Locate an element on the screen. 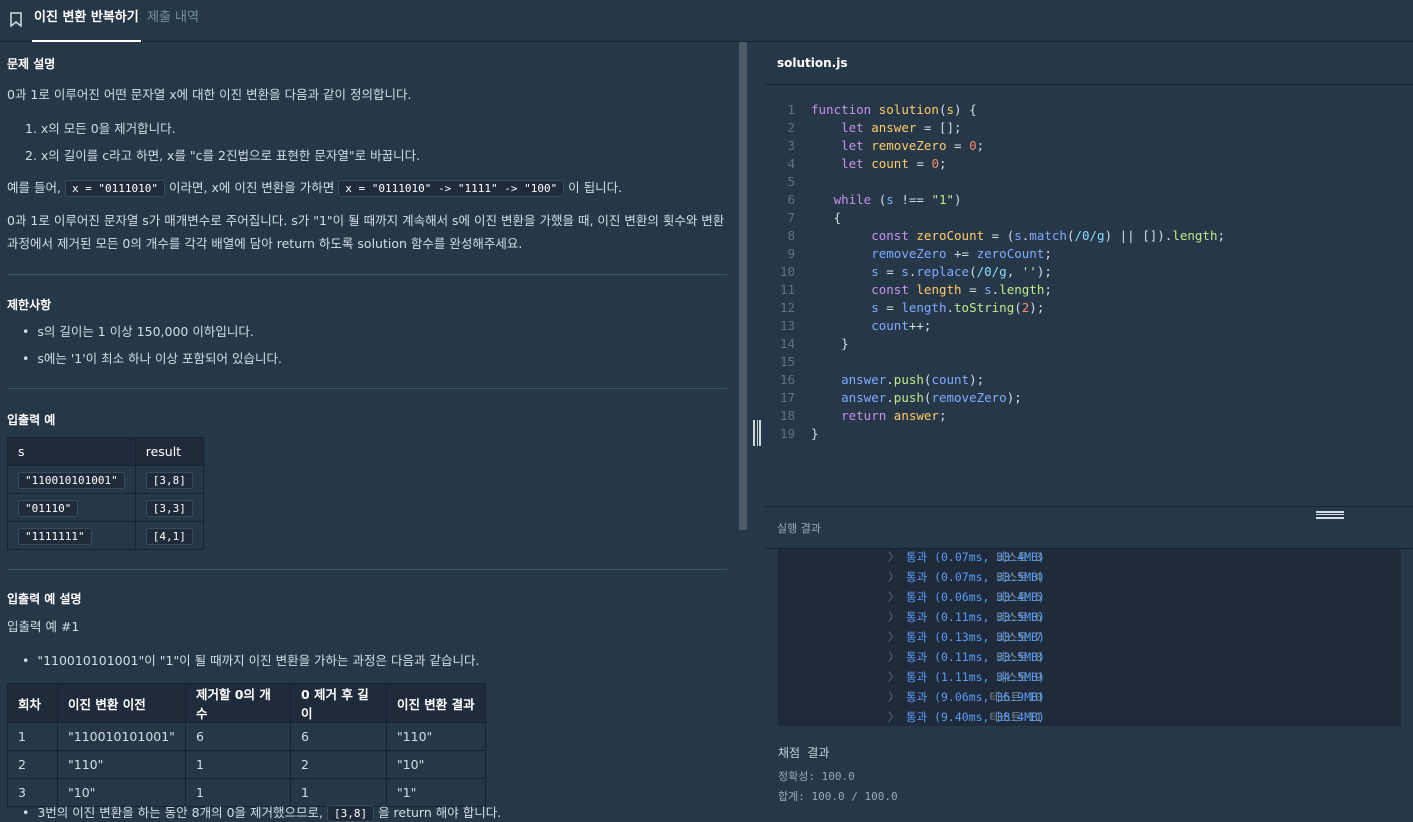 The width and height of the screenshot is (1413, 822). table-cell: [3,3] is located at coordinates (169, 507).